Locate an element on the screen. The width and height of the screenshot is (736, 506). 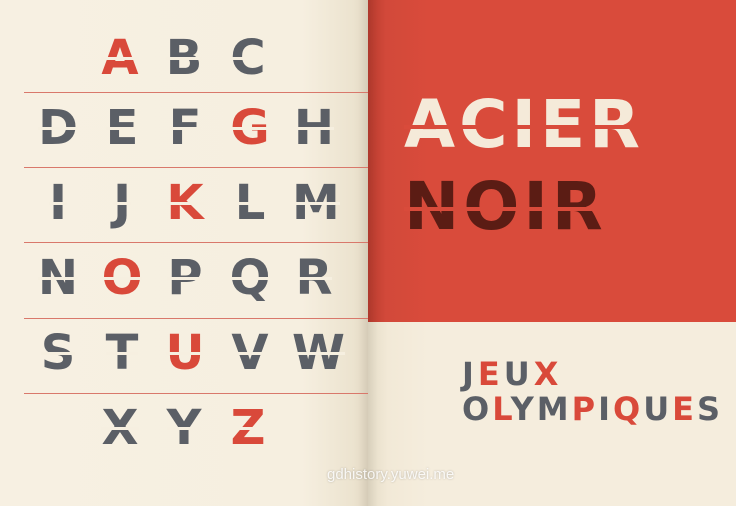
letter-t: T is located at coordinates (122, 353).